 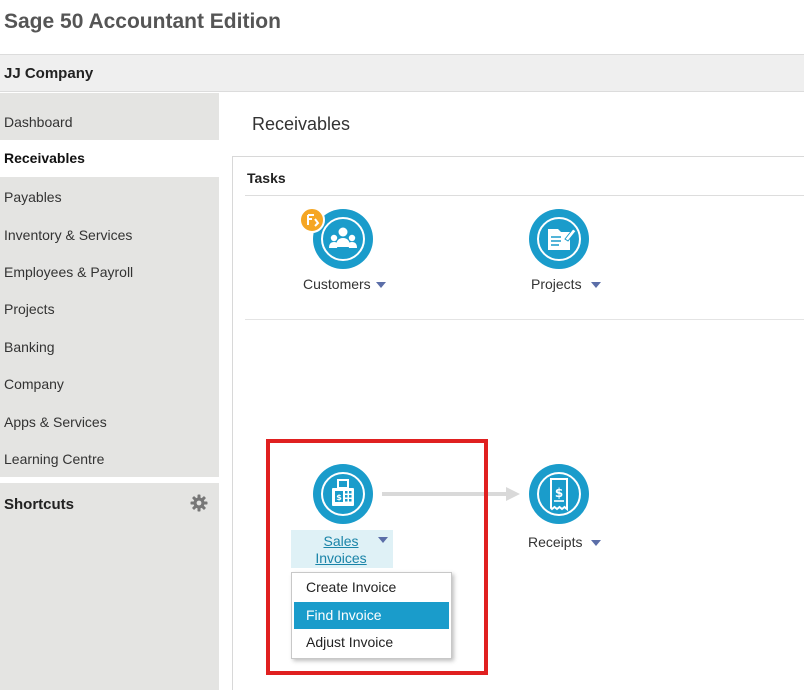 What do you see at coordinates (452, 494) in the screenshot?
I see `flow-arrow-icon` at bounding box center [452, 494].